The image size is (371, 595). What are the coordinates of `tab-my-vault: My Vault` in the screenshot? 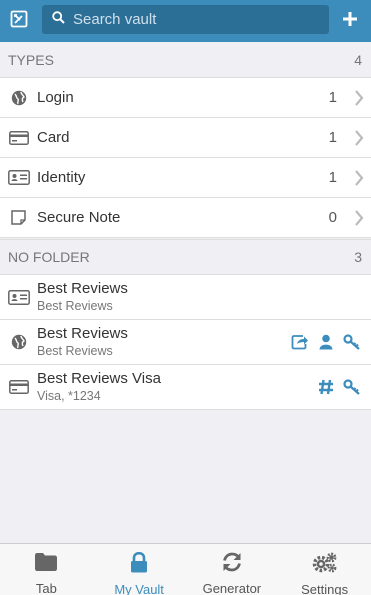 It's located at (139, 569).